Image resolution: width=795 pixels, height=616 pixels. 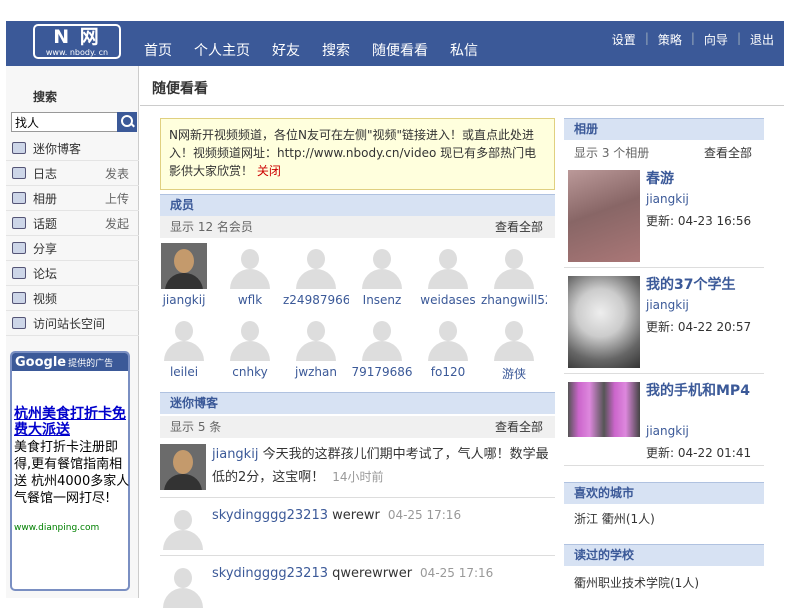 What do you see at coordinates (664, 555) in the screenshot?
I see `school-section-title: 读过的学校` at bounding box center [664, 555].